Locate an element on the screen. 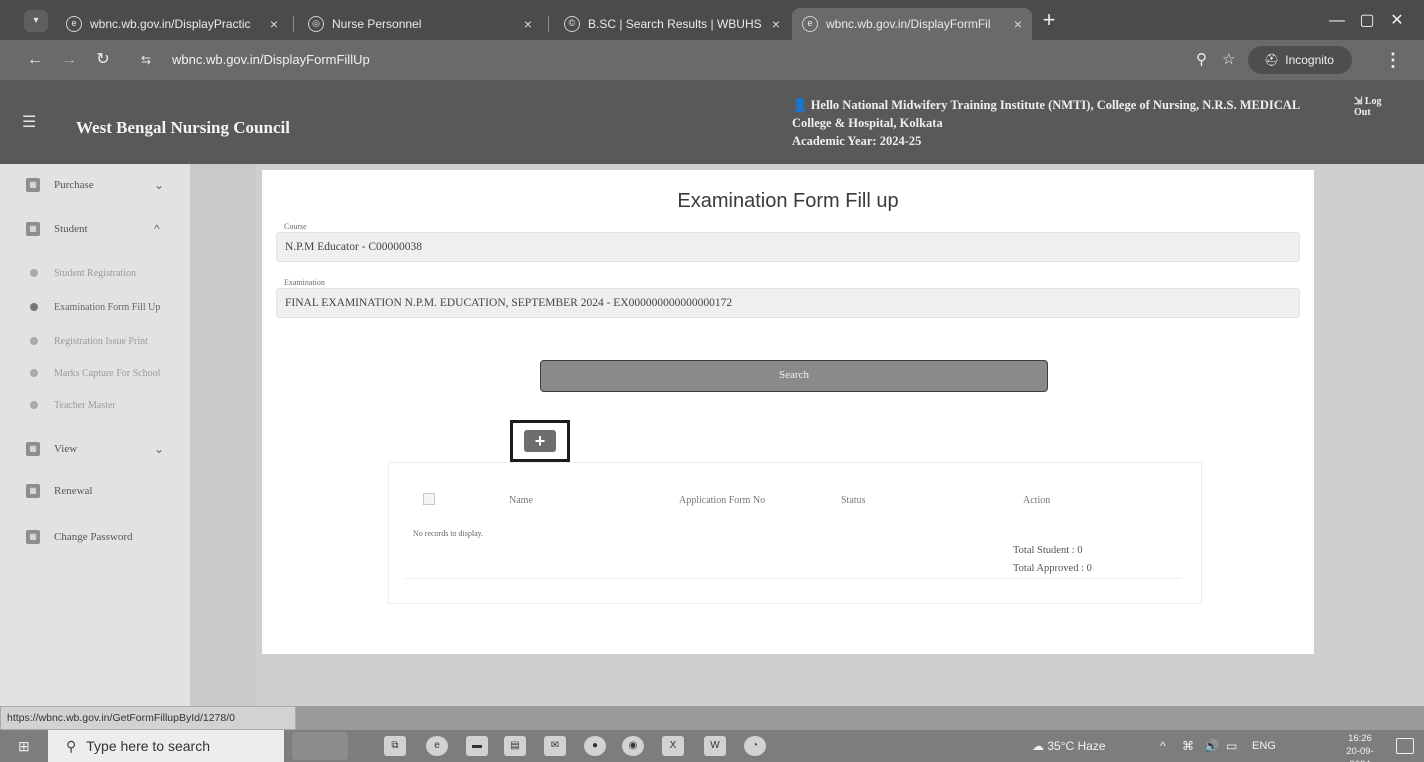 The height and width of the screenshot is (762, 1424). word-icon: W is located at coordinates (715, 746).